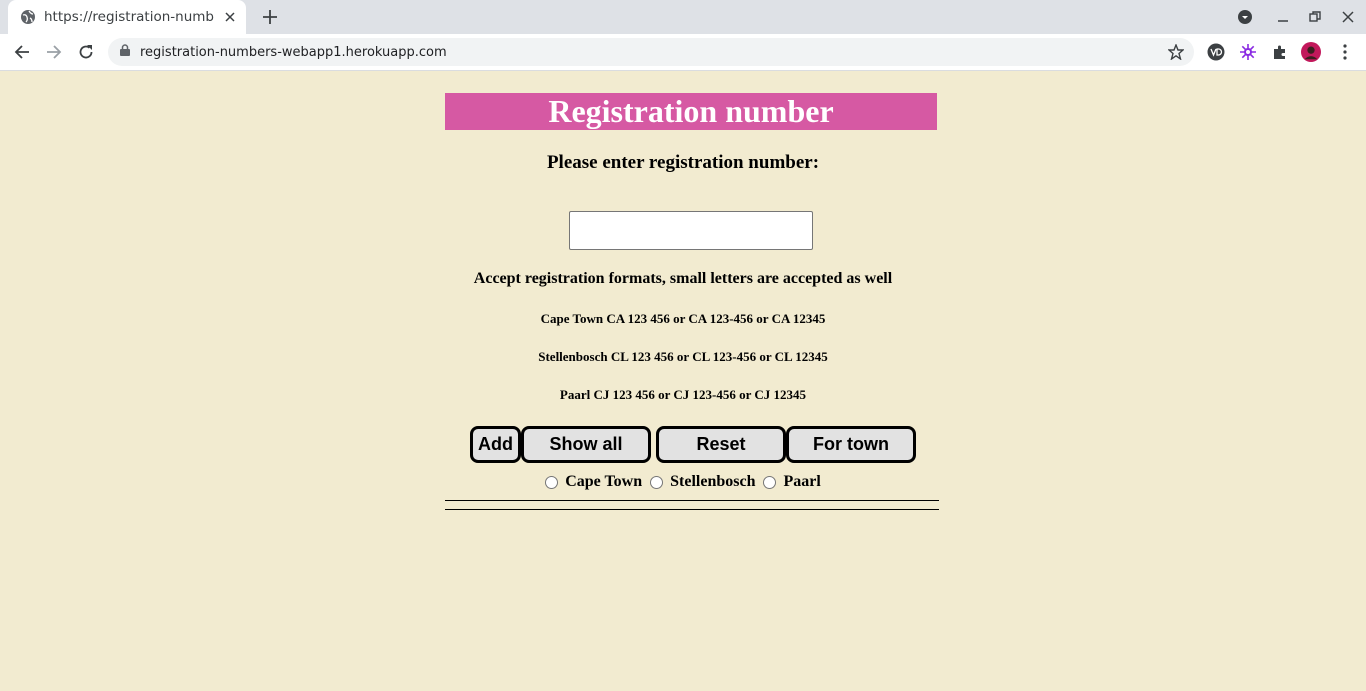 This screenshot has height=691, width=1366. I want to click on browser-tab: https://registration-numb, so click(127, 17).